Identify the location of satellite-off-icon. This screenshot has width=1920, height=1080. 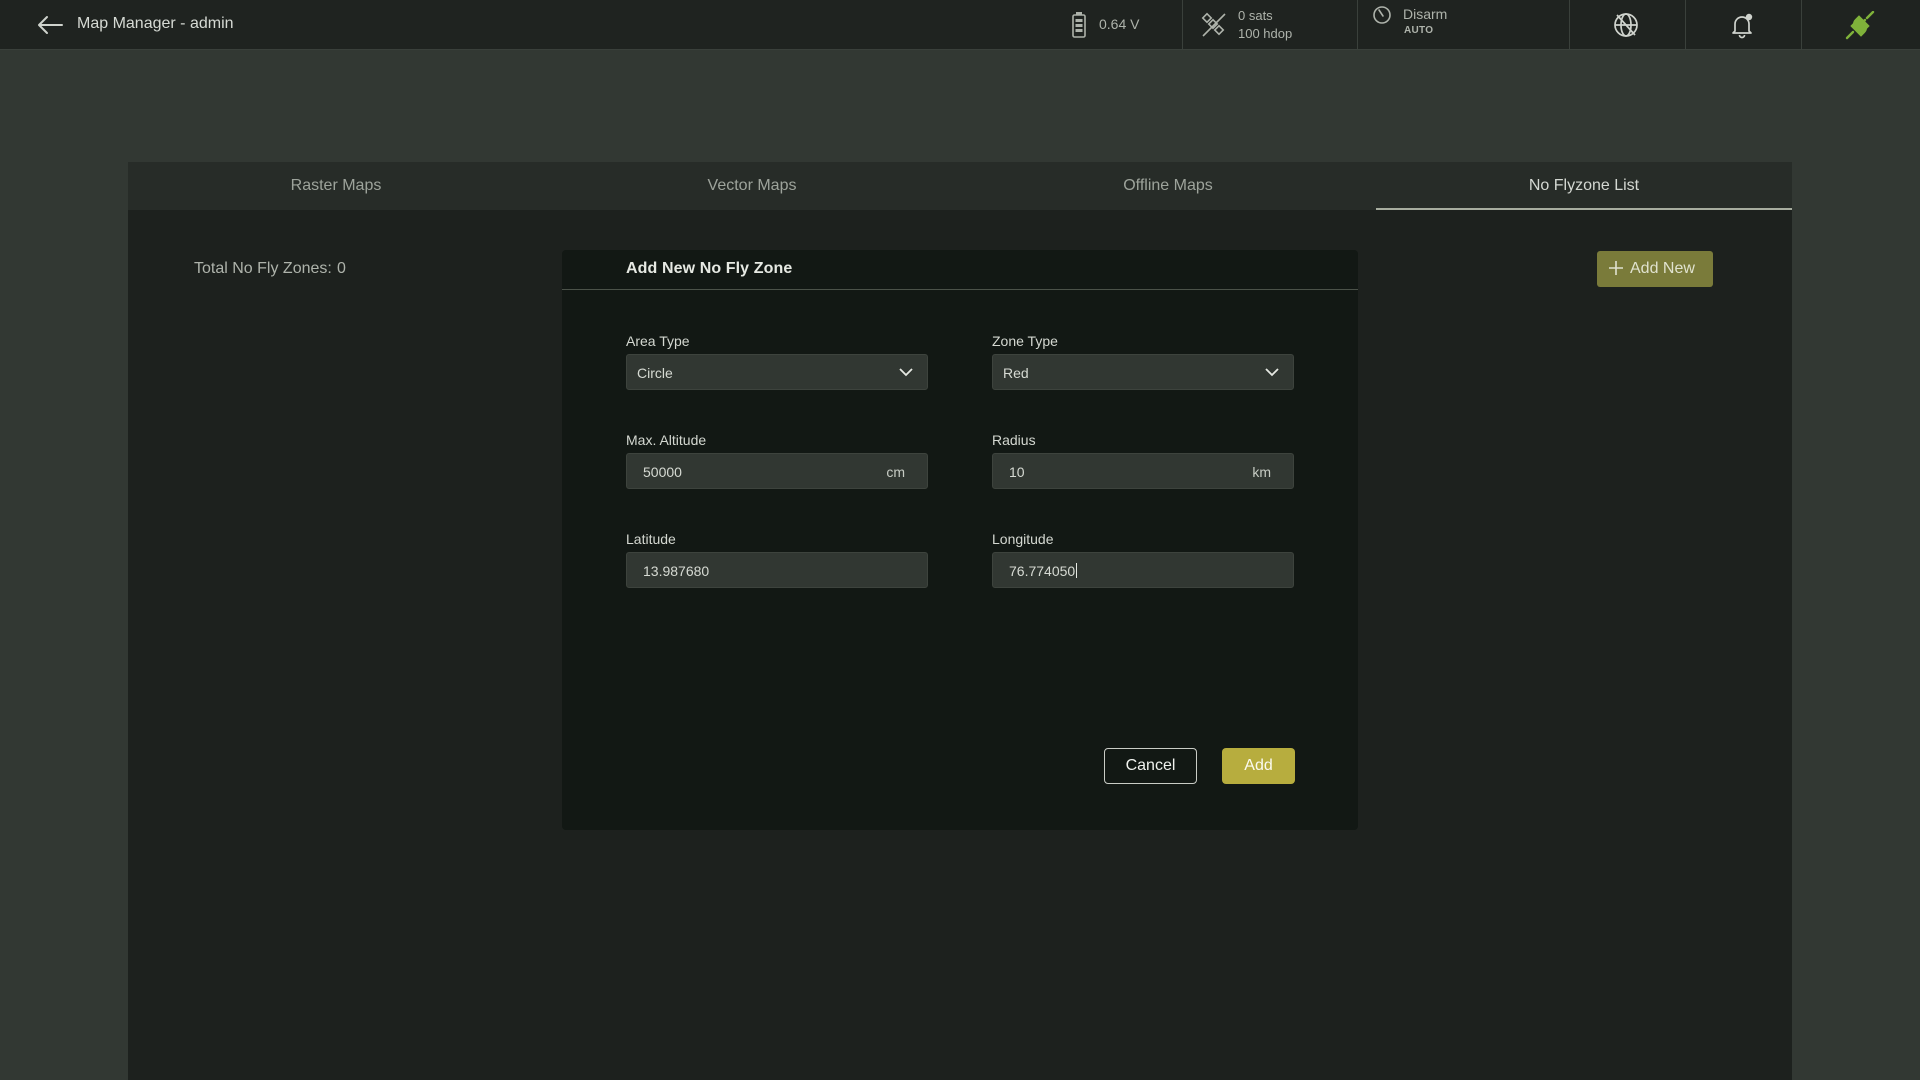
(1213, 24).